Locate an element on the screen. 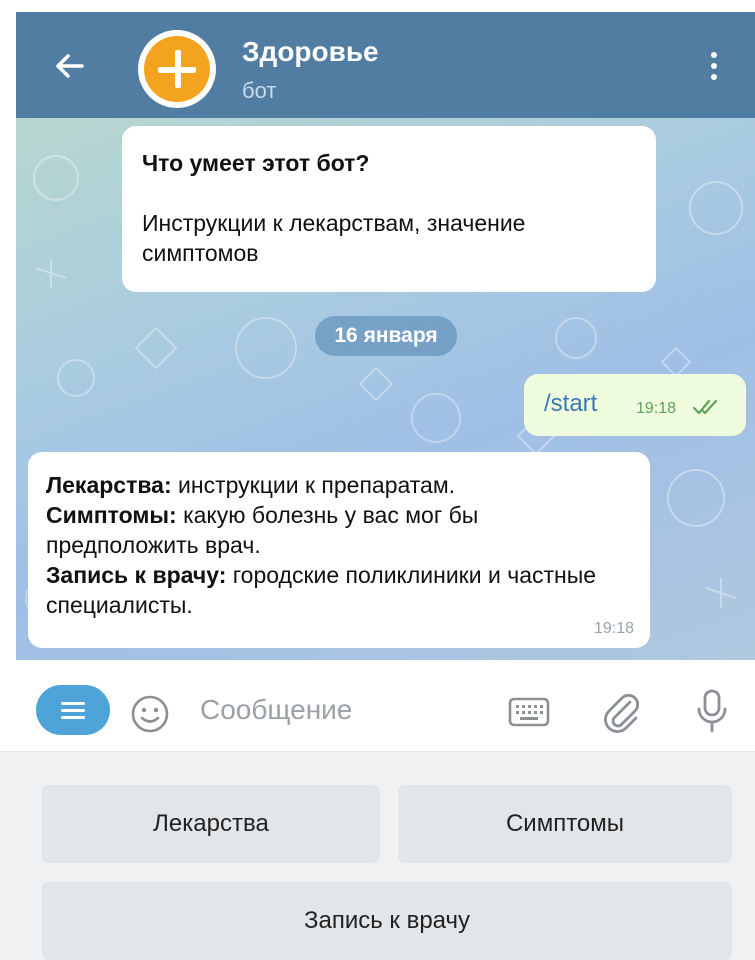  plus-icon is located at coordinates (177, 69).